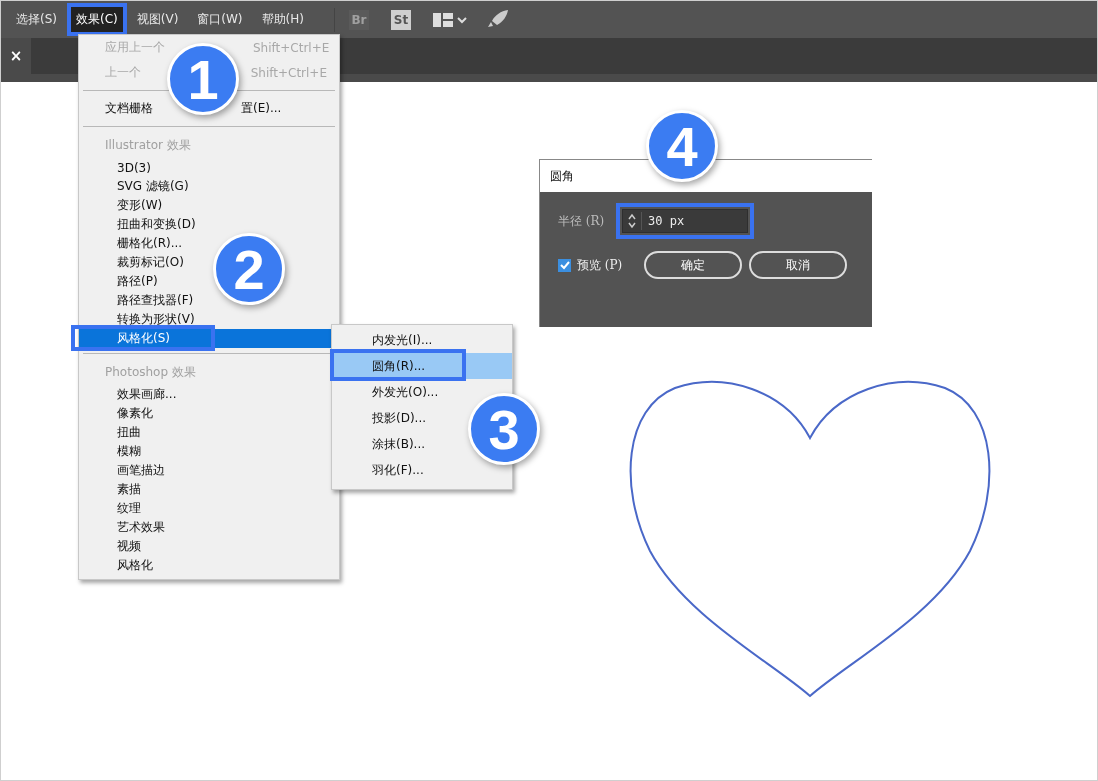  I want to click on cancel-button: 取消, so click(798, 265).